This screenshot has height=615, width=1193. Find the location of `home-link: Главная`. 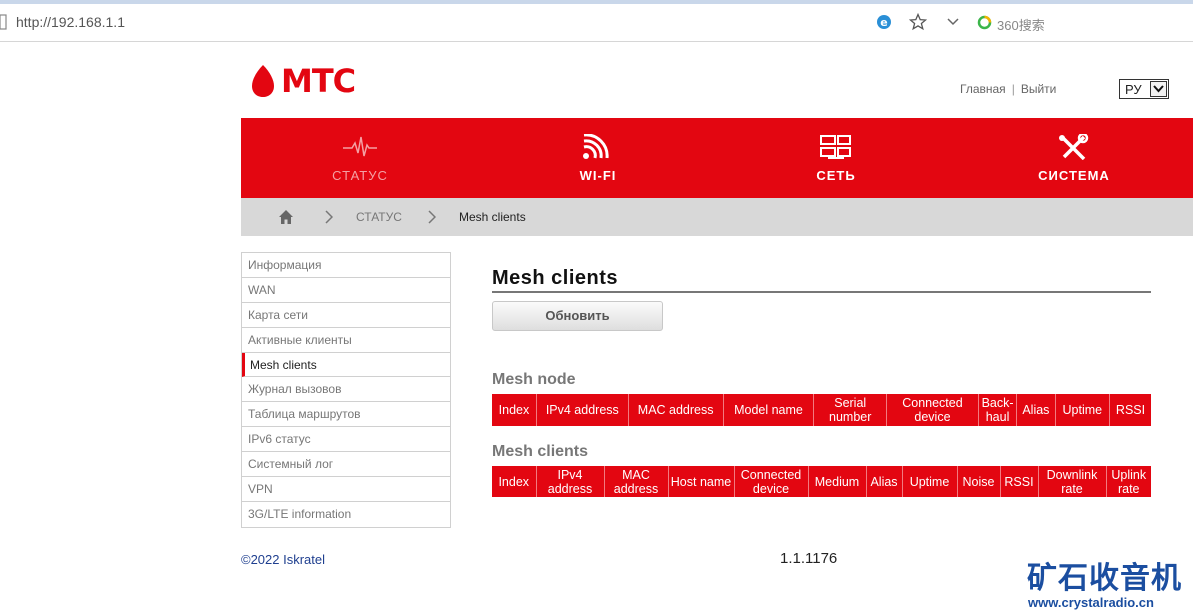

home-link: Главная is located at coordinates (983, 89).